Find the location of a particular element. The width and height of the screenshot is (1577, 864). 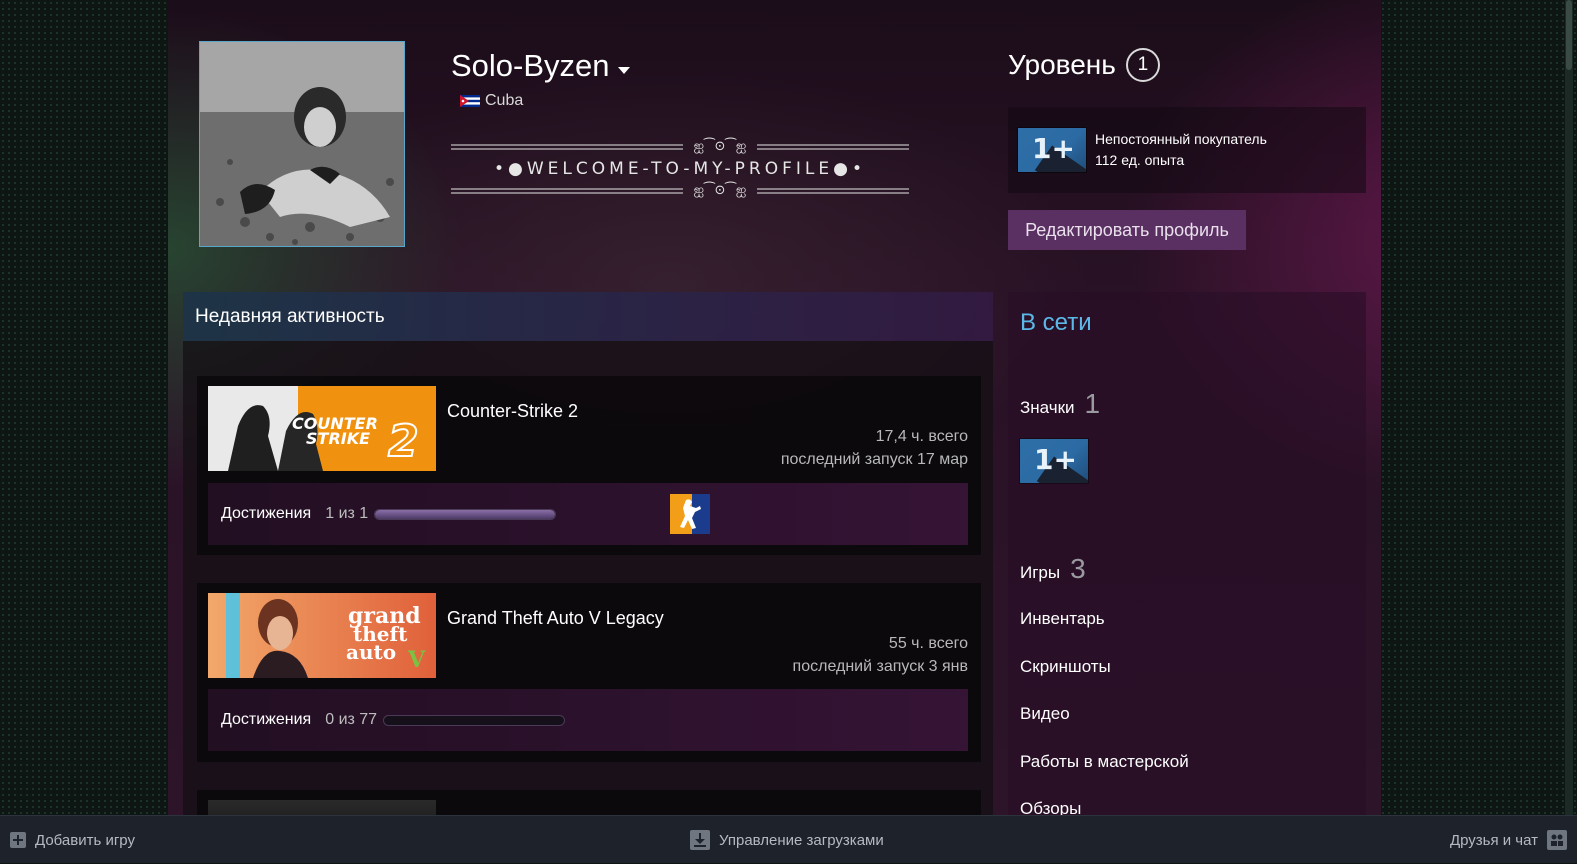

manage-downloads-button: Управление загрузками is located at coordinates (787, 840).